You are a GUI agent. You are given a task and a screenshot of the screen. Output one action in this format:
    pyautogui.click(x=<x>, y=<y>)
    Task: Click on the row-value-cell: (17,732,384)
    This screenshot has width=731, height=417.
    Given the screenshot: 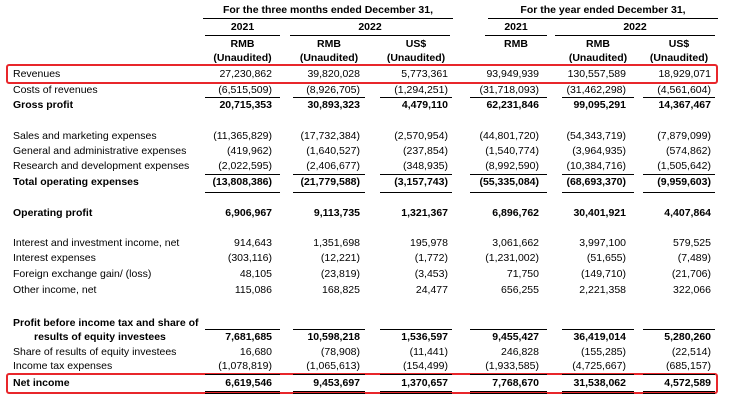 What is the action you would take?
    pyautogui.click(x=330, y=136)
    